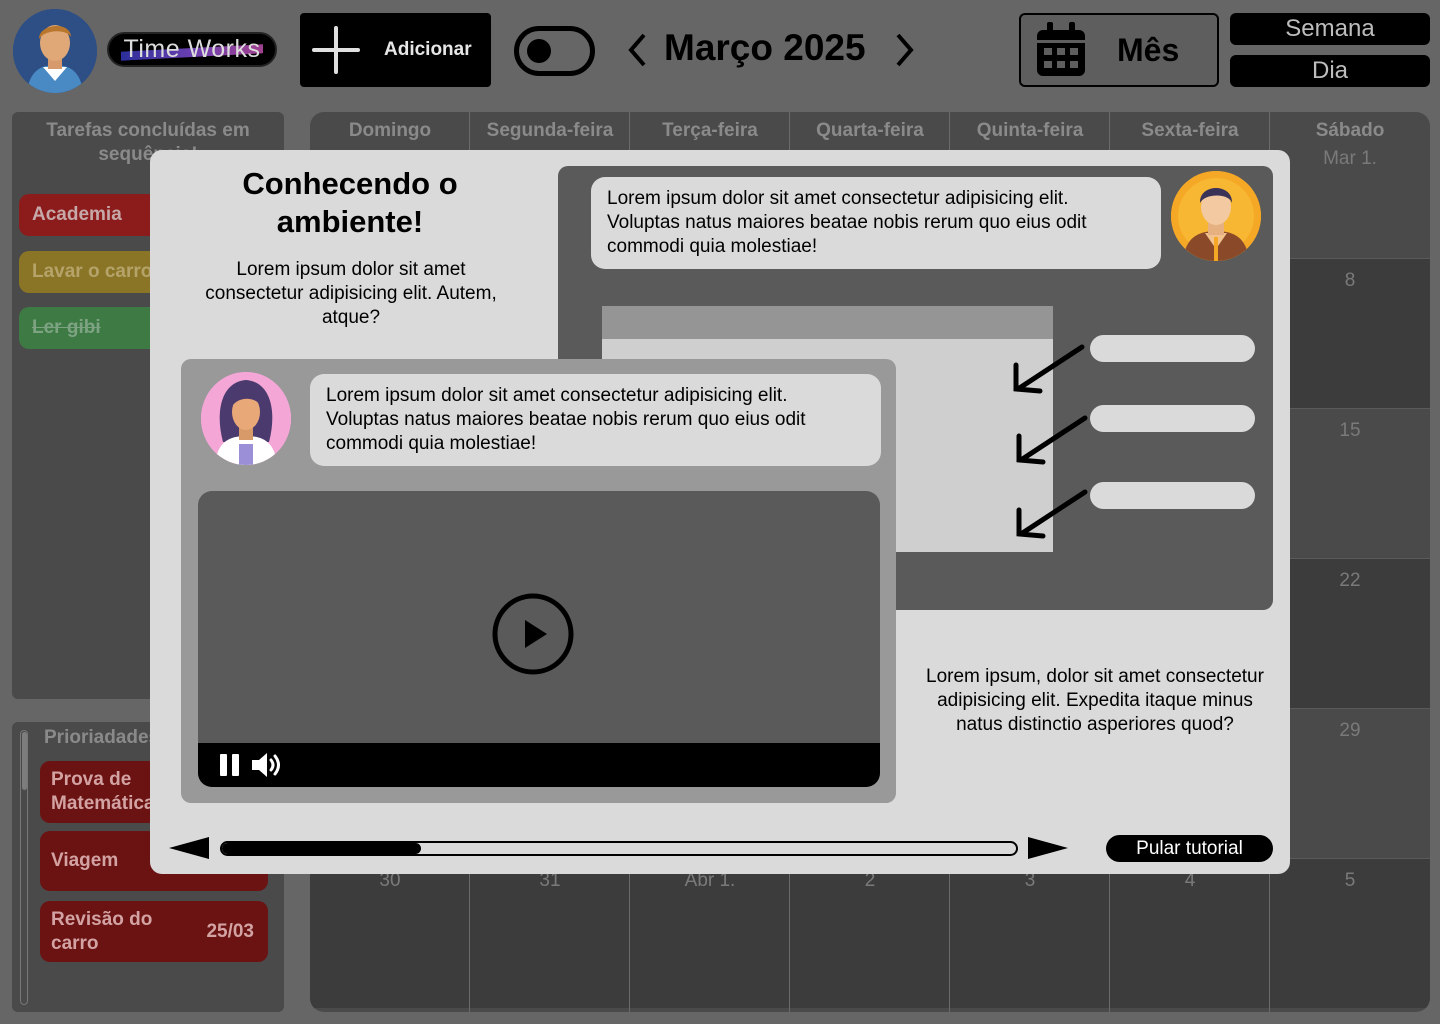 This screenshot has height=1024, width=1440. I want to click on day-number: 5, so click(1350, 881).